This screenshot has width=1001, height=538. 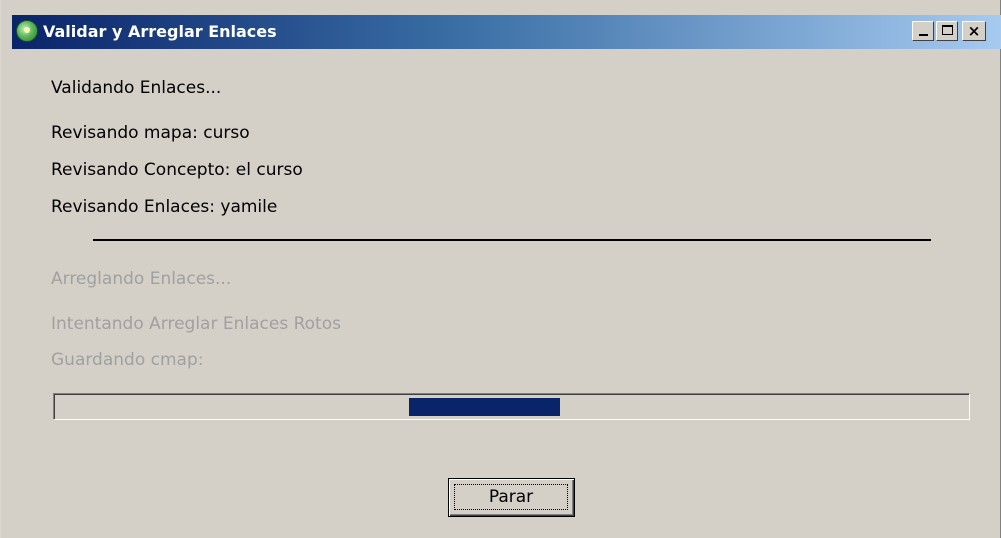 What do you see at coordinates (164, 207) in the screenshot?
I see `checking-links-label: Revisando Enlaces: yamile` at bounding box center [164, 207].